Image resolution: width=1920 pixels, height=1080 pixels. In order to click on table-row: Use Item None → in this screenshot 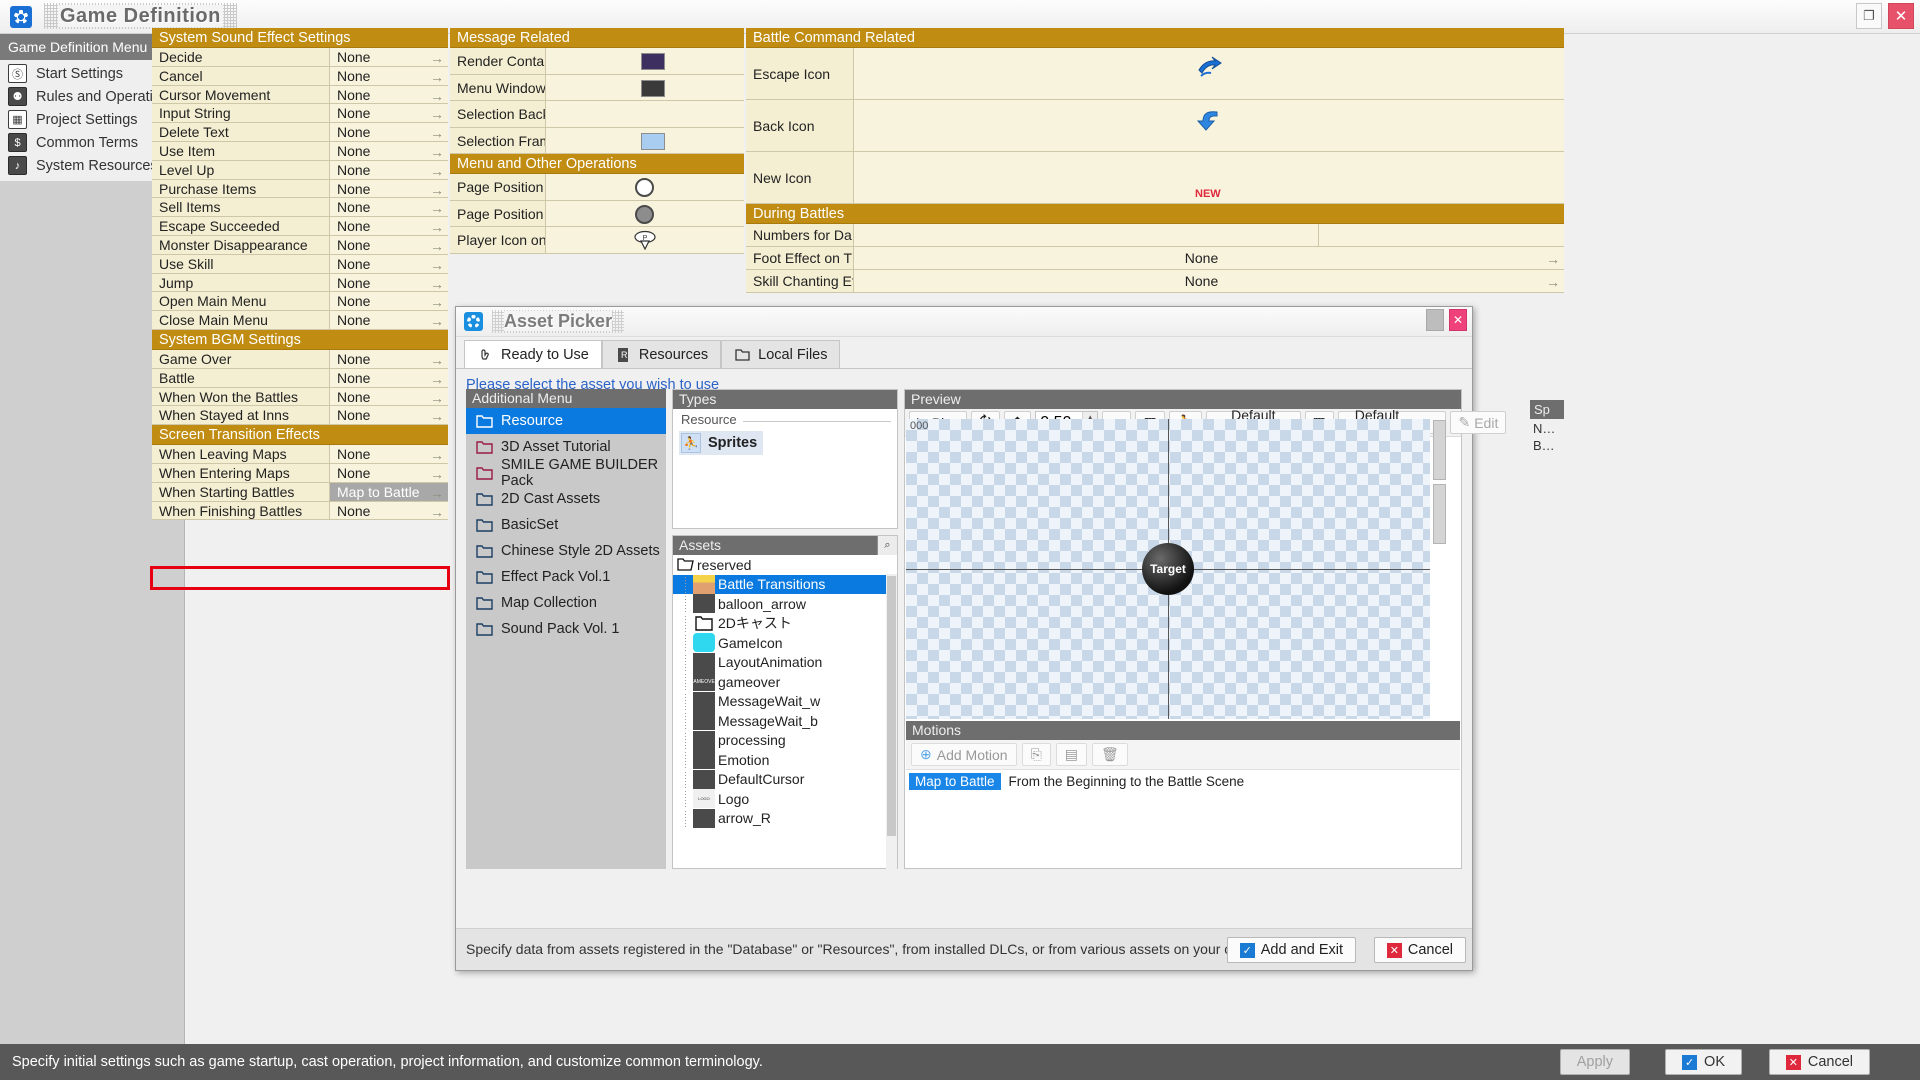, I will do `click(300, 151)`.